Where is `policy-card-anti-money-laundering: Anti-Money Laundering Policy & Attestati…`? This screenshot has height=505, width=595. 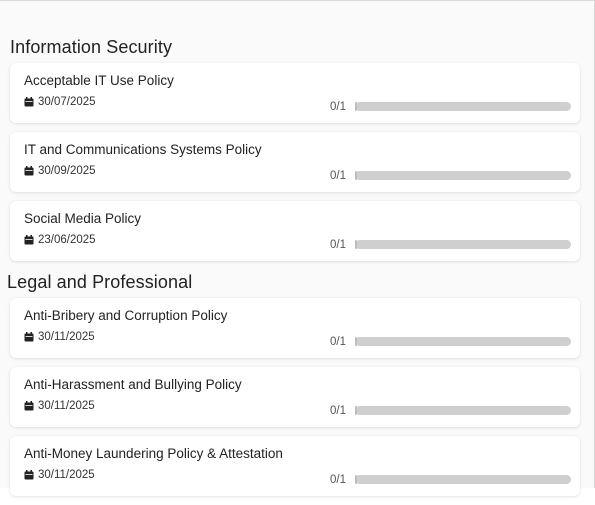 policy-card-anti-money-laundering: Anti-Money Laundering Policy & Attestati… is located at coordinates (295, 466).